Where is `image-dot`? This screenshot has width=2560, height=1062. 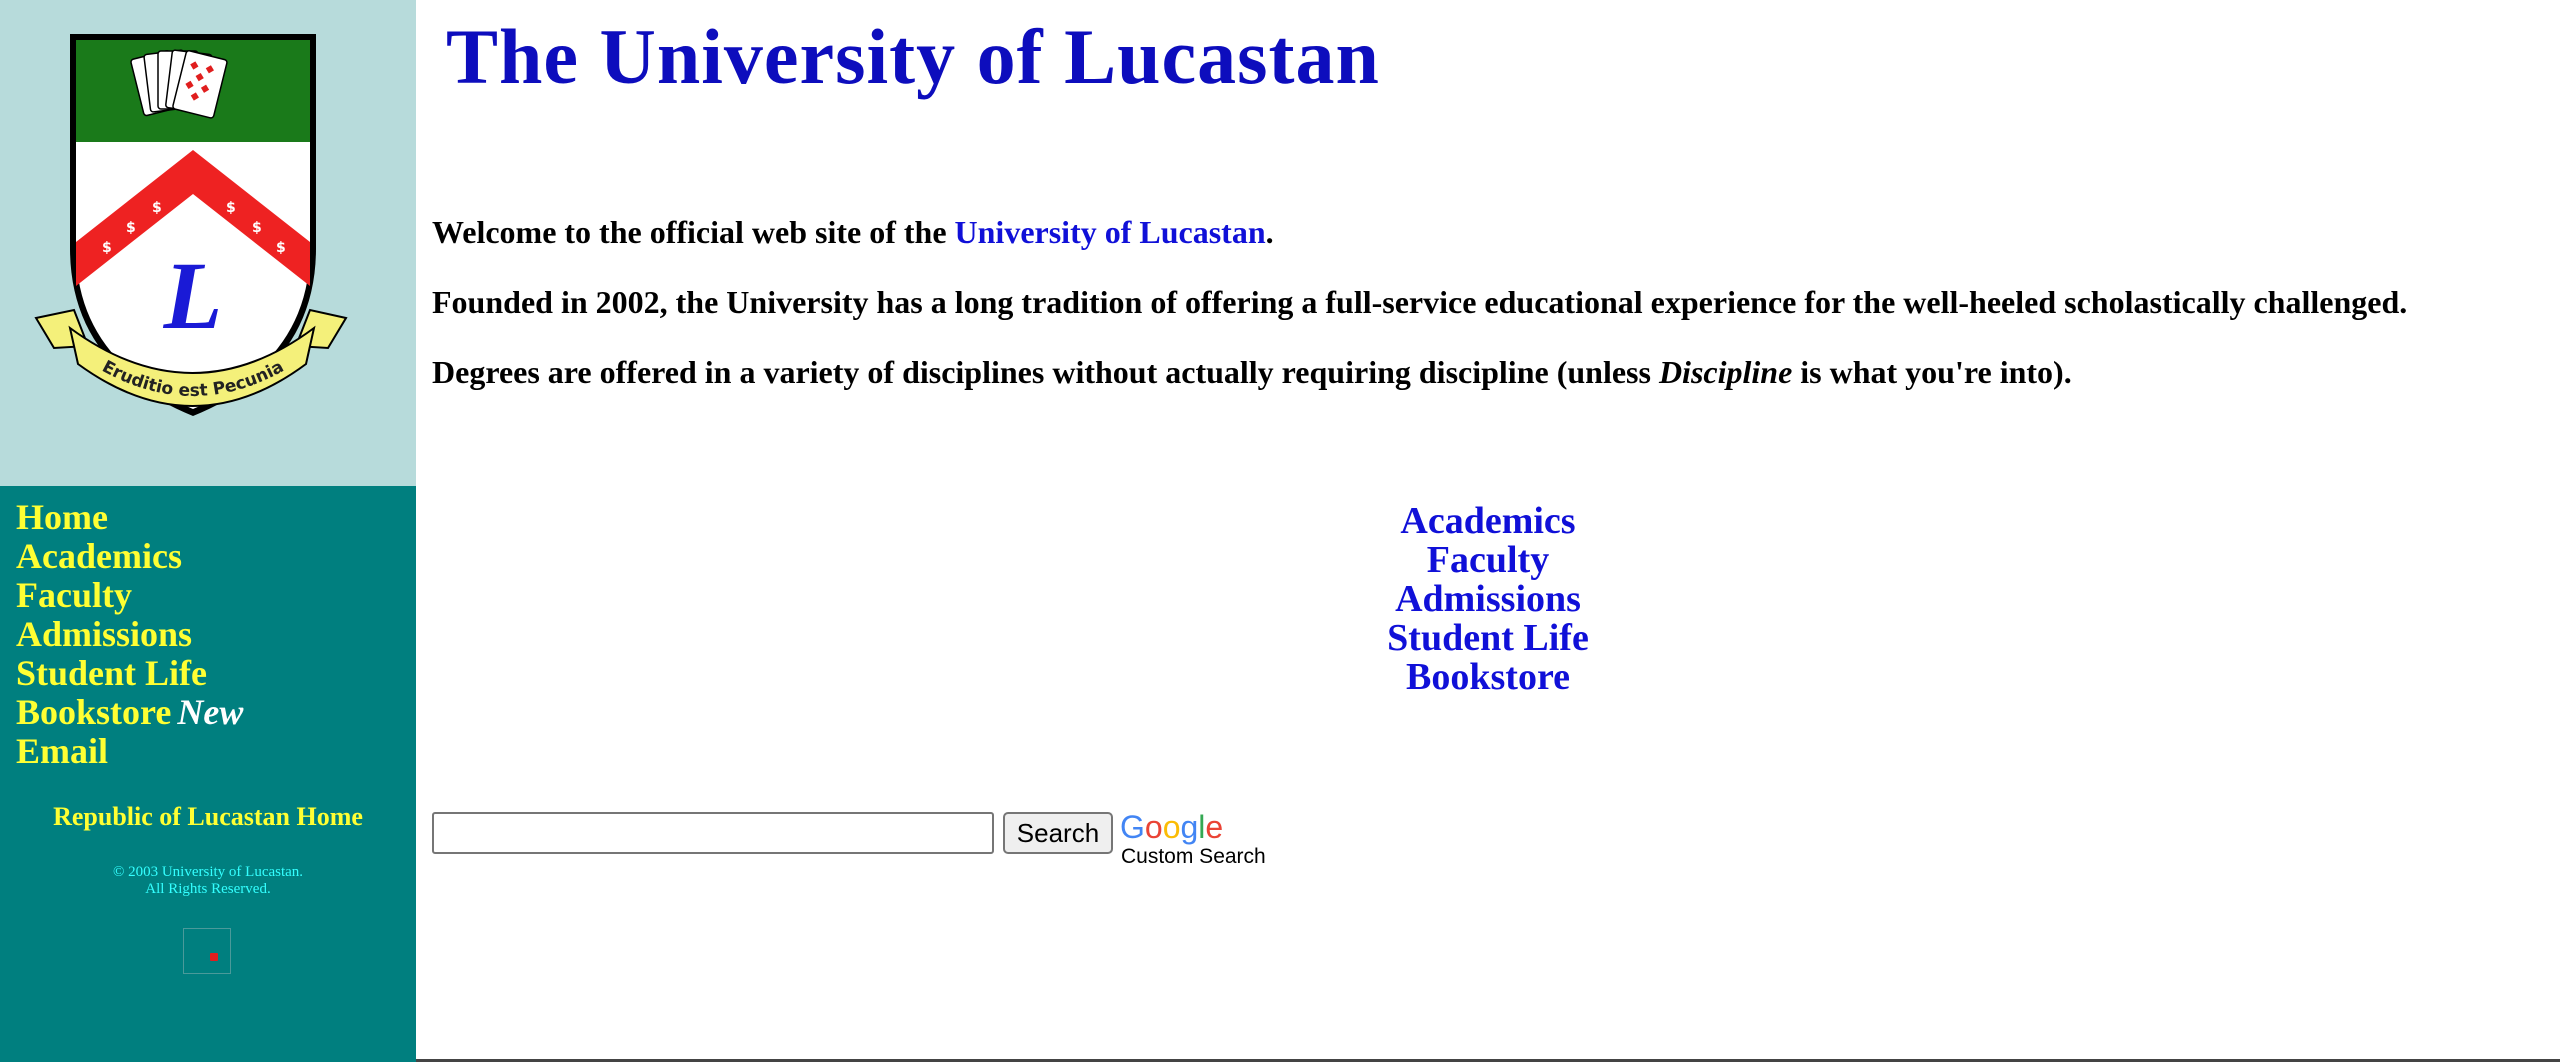 image-dot is located at coordinates (214, 957).